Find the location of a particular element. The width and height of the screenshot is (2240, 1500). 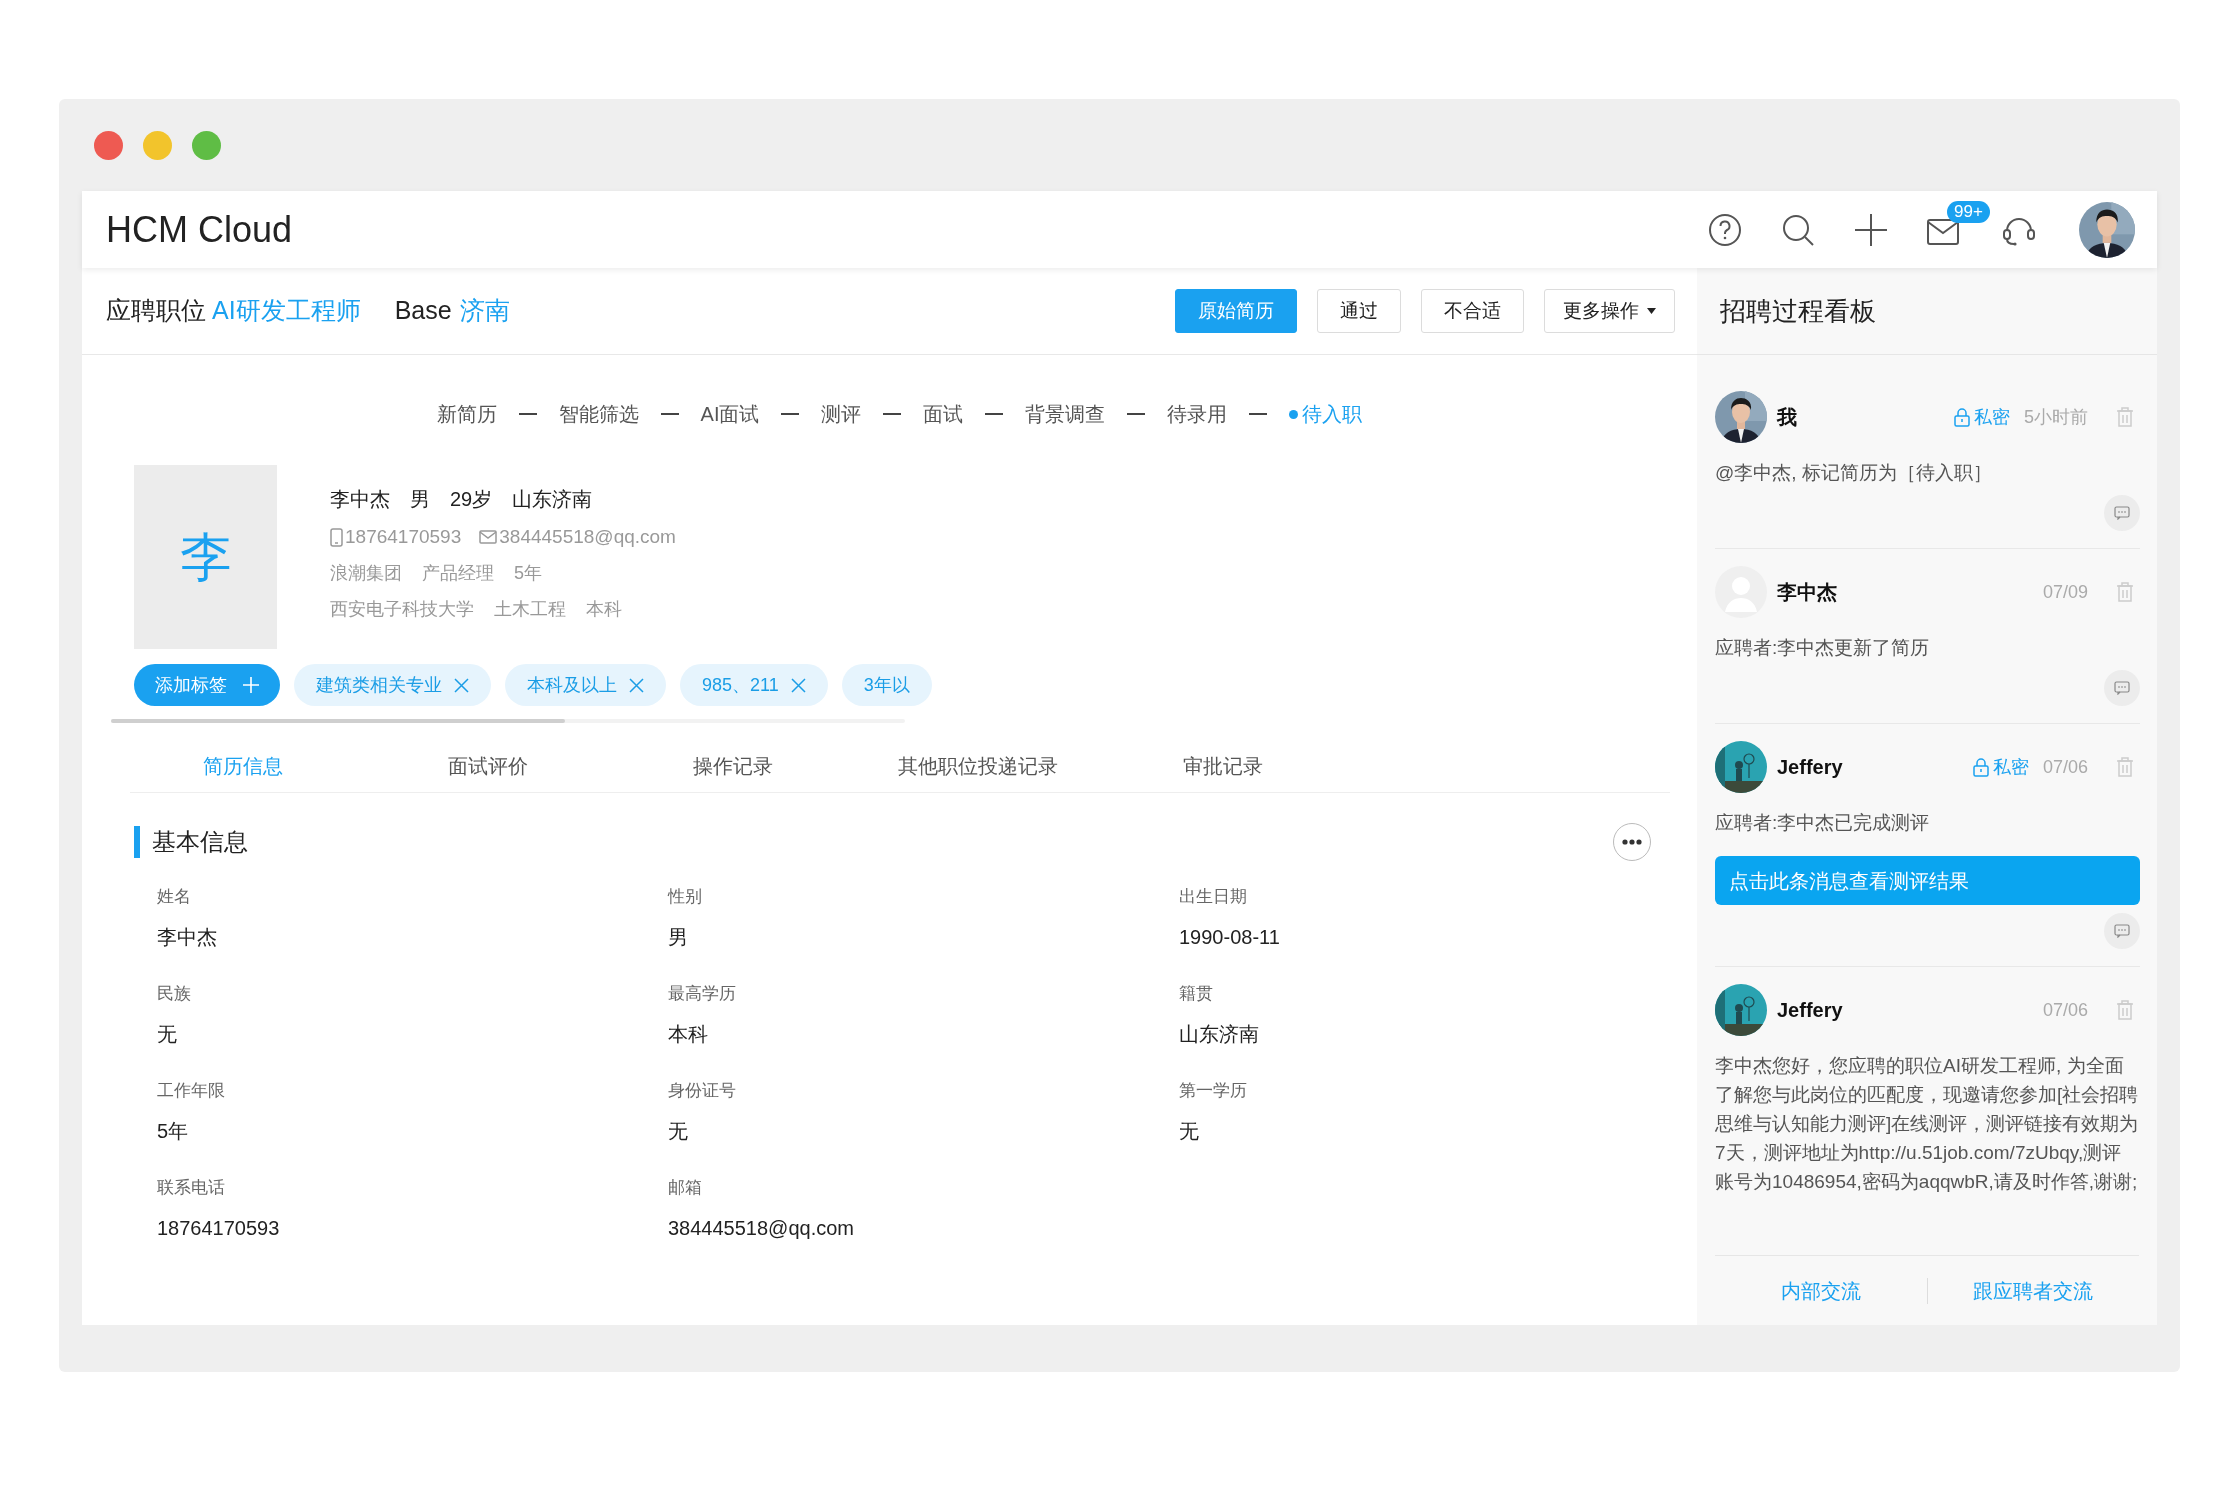

tab: 操作记录 is located at coordinates (732, 765).